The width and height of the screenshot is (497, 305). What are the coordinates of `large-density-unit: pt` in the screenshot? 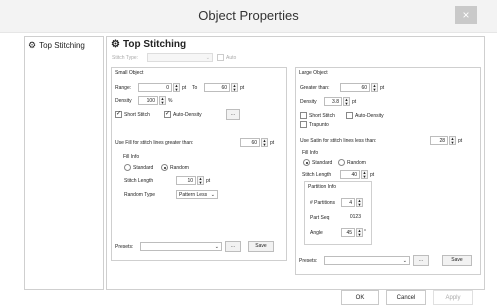 It's located at (354, 102).